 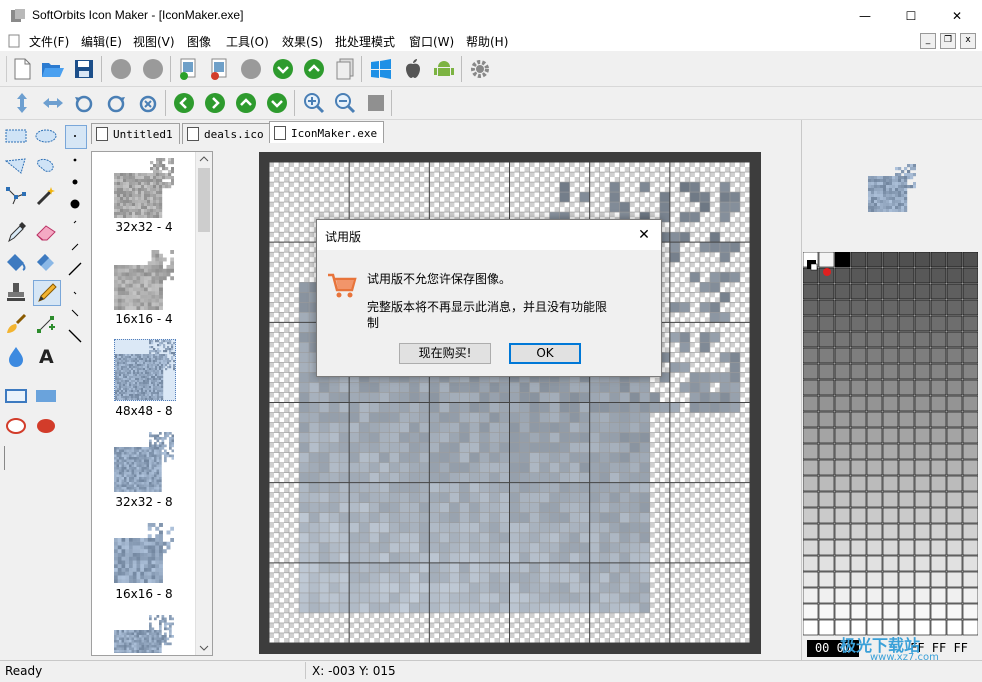 I want to click on menu-view: 视图(V), so click(x=154, y=41).